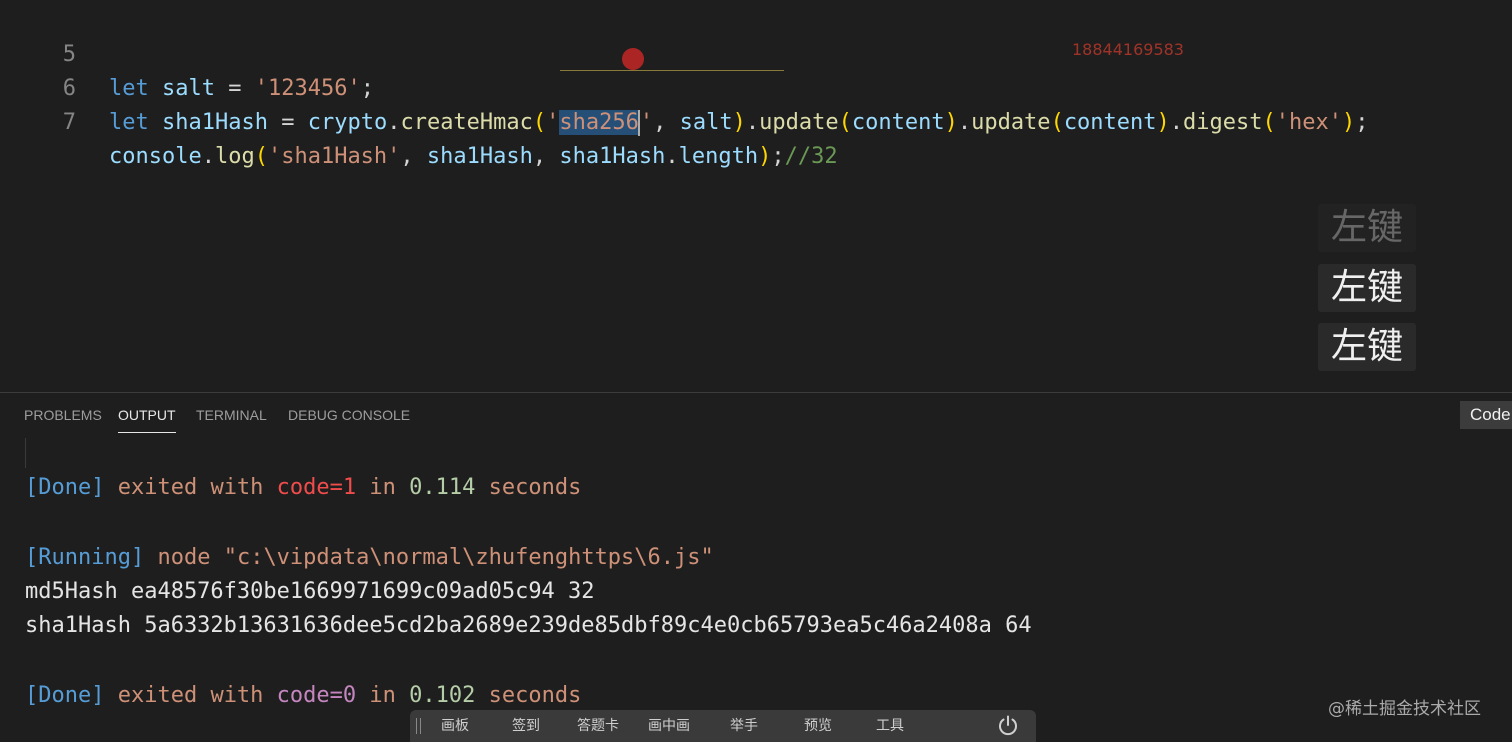 The image size is (1512, 742). What do you see at coordinates (633, 59) in the screenshot?
I see `mouse-click-indicator` at bounding box center [633, 59].